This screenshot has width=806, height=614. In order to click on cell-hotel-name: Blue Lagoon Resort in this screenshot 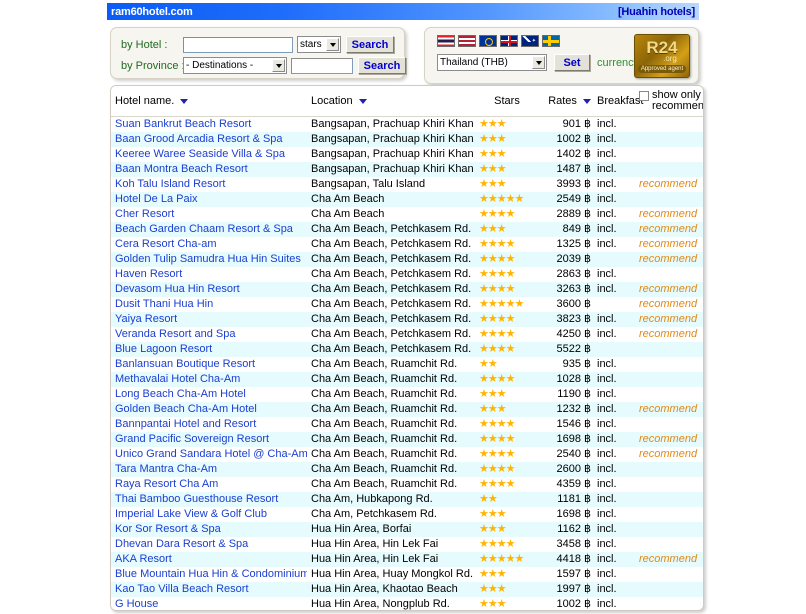, I will do `click(209, 349)`.